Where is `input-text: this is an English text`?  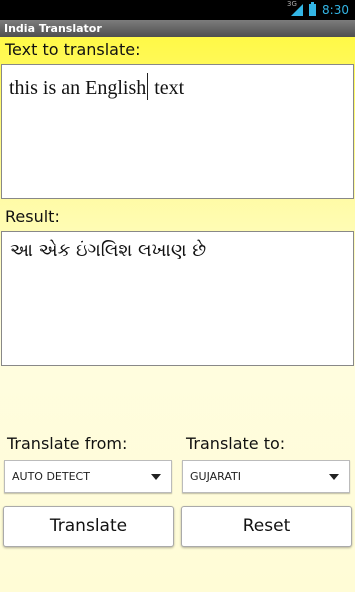 input-text: this is an English text is located at coordinates (177, 82).